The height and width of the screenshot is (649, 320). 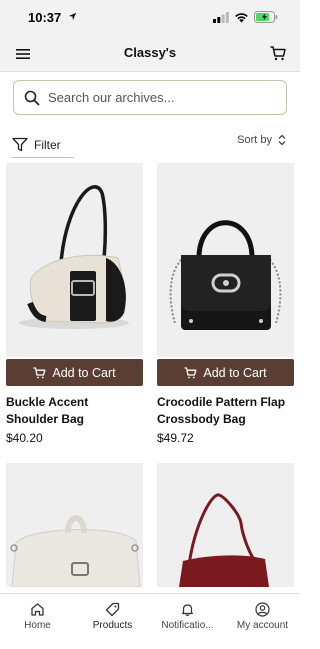 I want to click on filter-icon, so click(x=20, y=144).